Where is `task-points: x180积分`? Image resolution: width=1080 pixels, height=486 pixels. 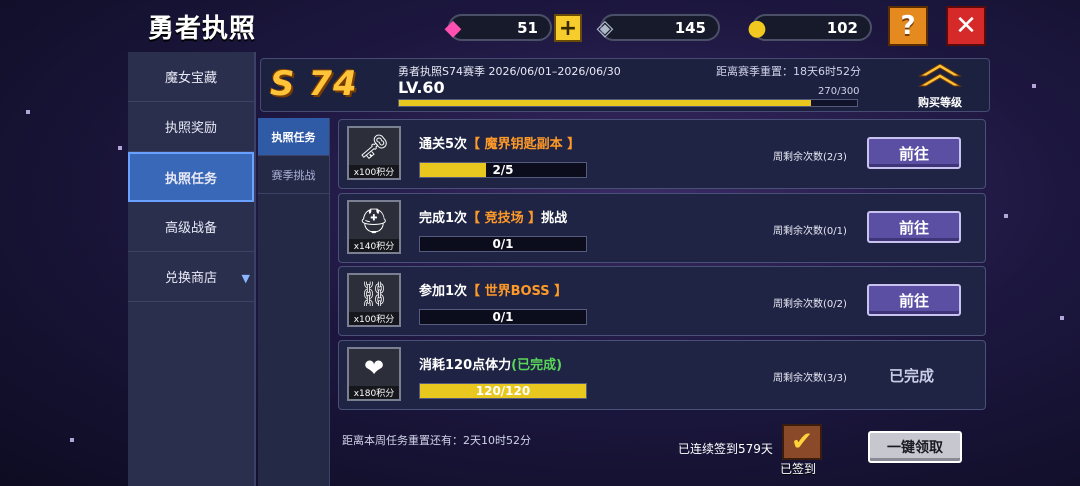 task-points: x180积分 is located at coordinates (374, 392).